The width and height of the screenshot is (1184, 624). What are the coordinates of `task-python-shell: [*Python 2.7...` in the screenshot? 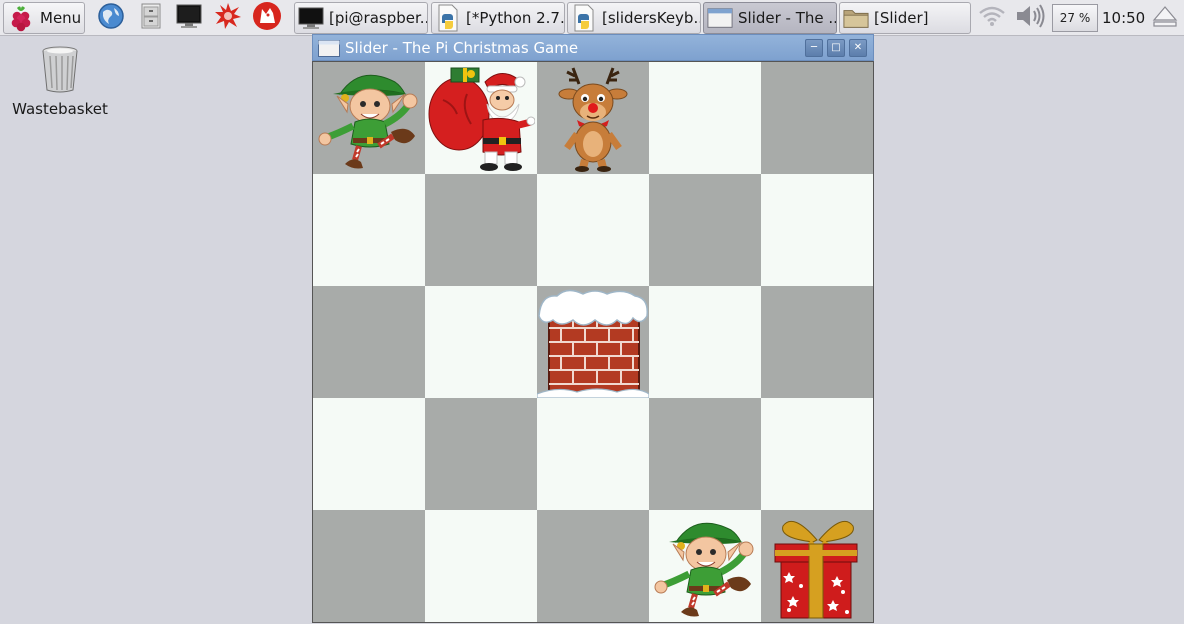 It's located at (498, 18).